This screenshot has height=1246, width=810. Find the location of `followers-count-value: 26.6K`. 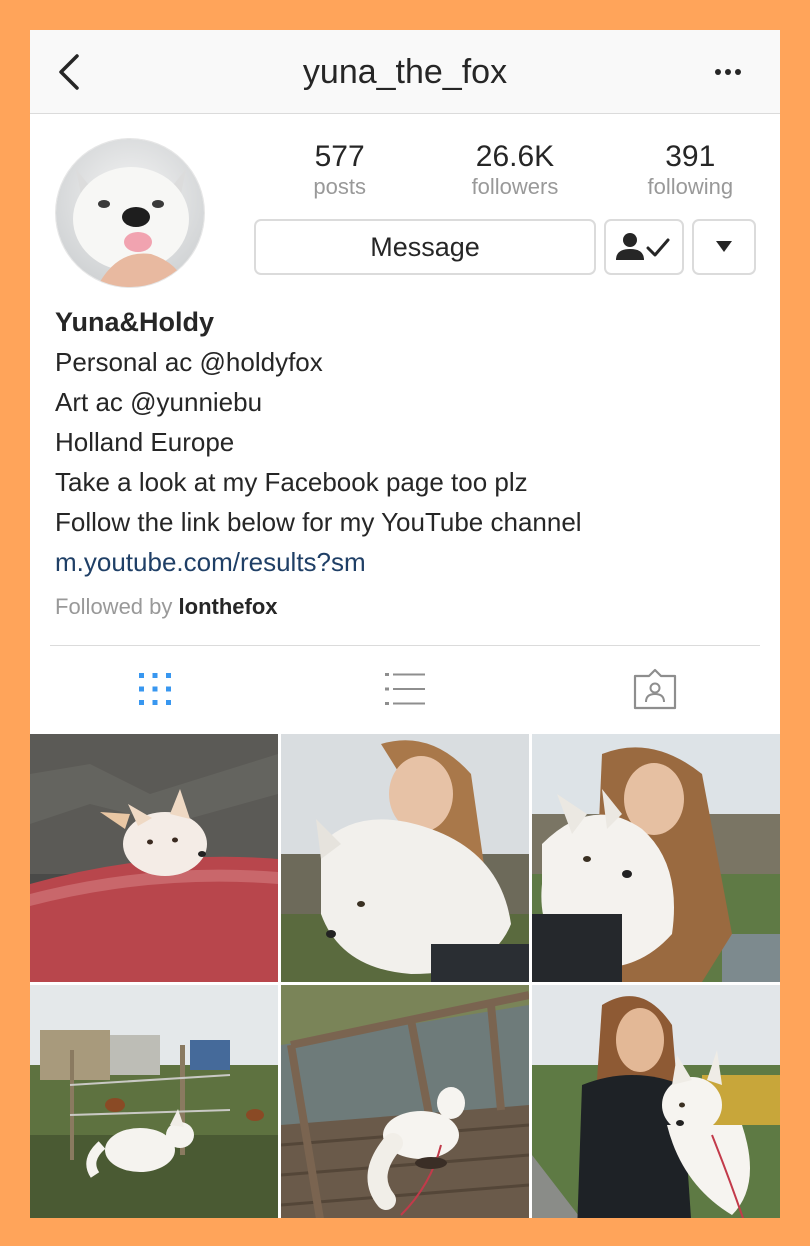

followers-count-value: 26.6K is located at coordinates (515, 156).